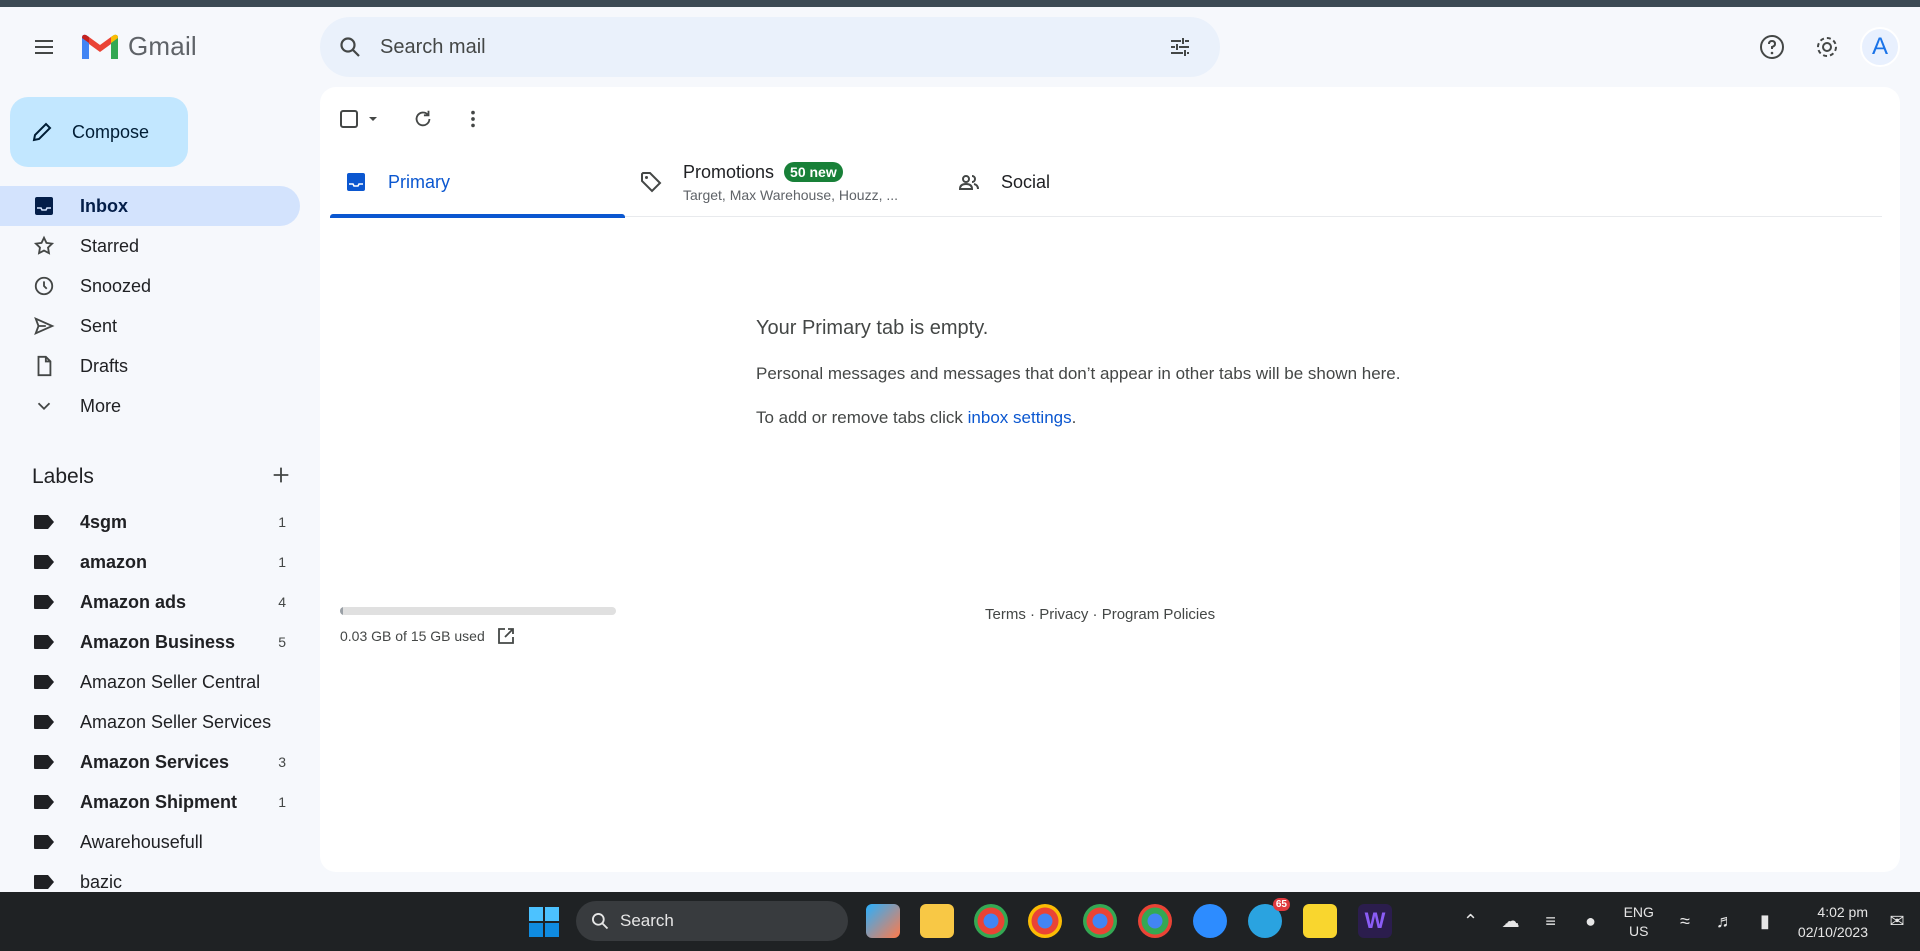 The width and height of the screenshot is (1920, 951). What do you see at coordinates (1511, 922) in the screenshot?
I see `cloud-off-icon: ☁` at bounding box center [1511, 922].